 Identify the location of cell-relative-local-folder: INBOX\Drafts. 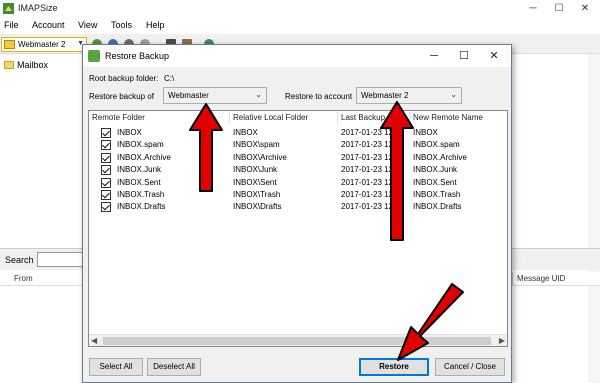
(257, 207).